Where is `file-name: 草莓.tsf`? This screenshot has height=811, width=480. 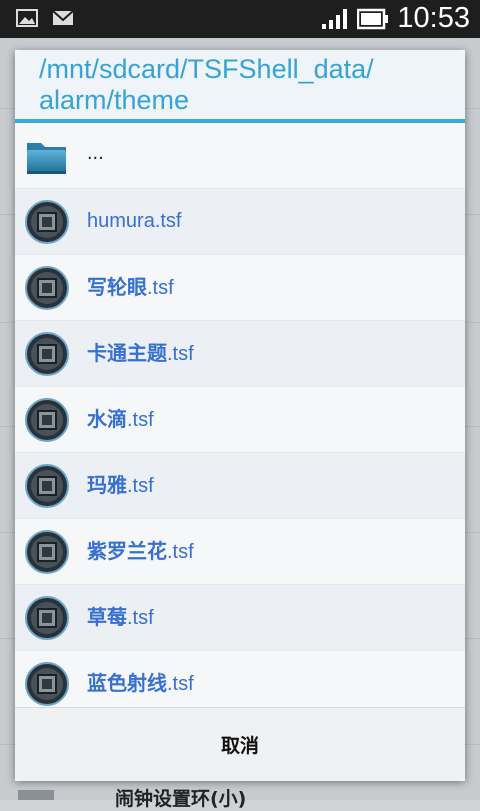
file-name: 草莓.tsf is located at coordinates (120, 617).